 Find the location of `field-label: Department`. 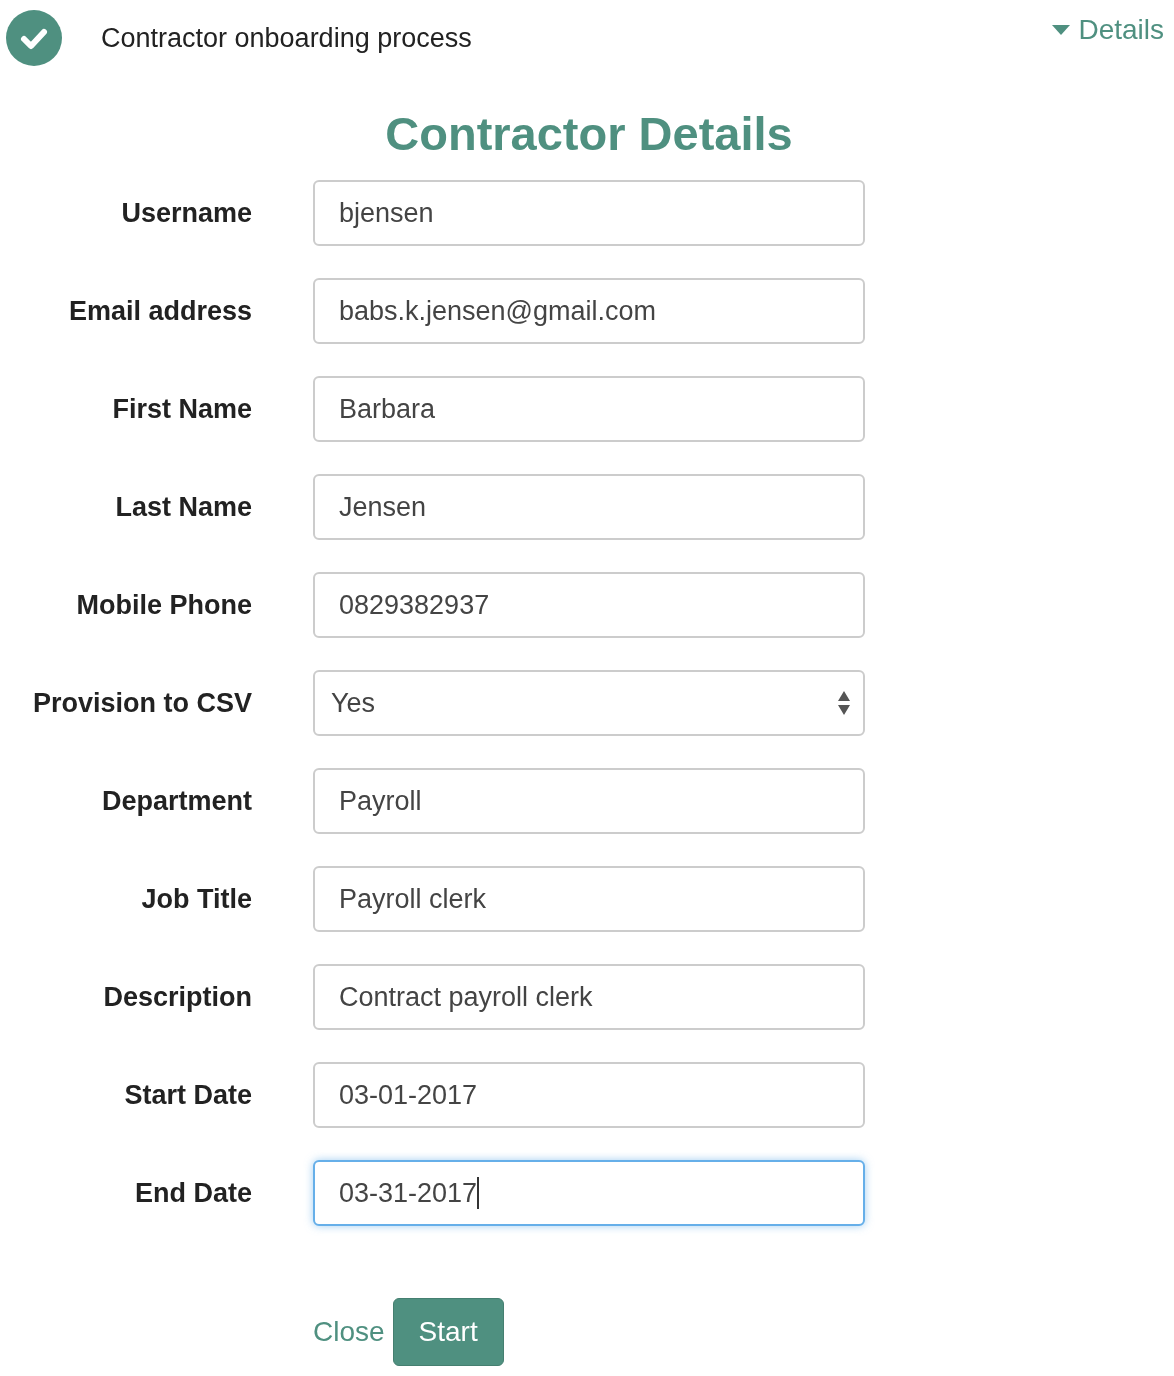

field-label: Department is located at coordinates (176, 801).